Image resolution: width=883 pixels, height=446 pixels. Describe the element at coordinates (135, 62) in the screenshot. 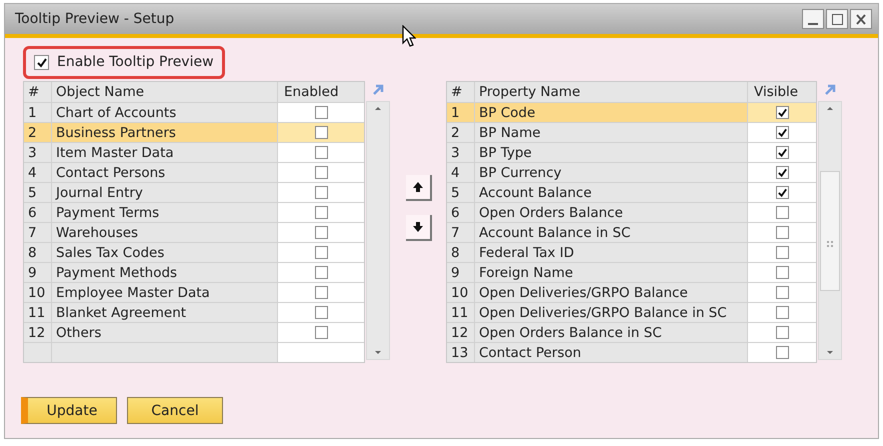

I see `checkbox-label: Enable Tooltip Preview` at that location.